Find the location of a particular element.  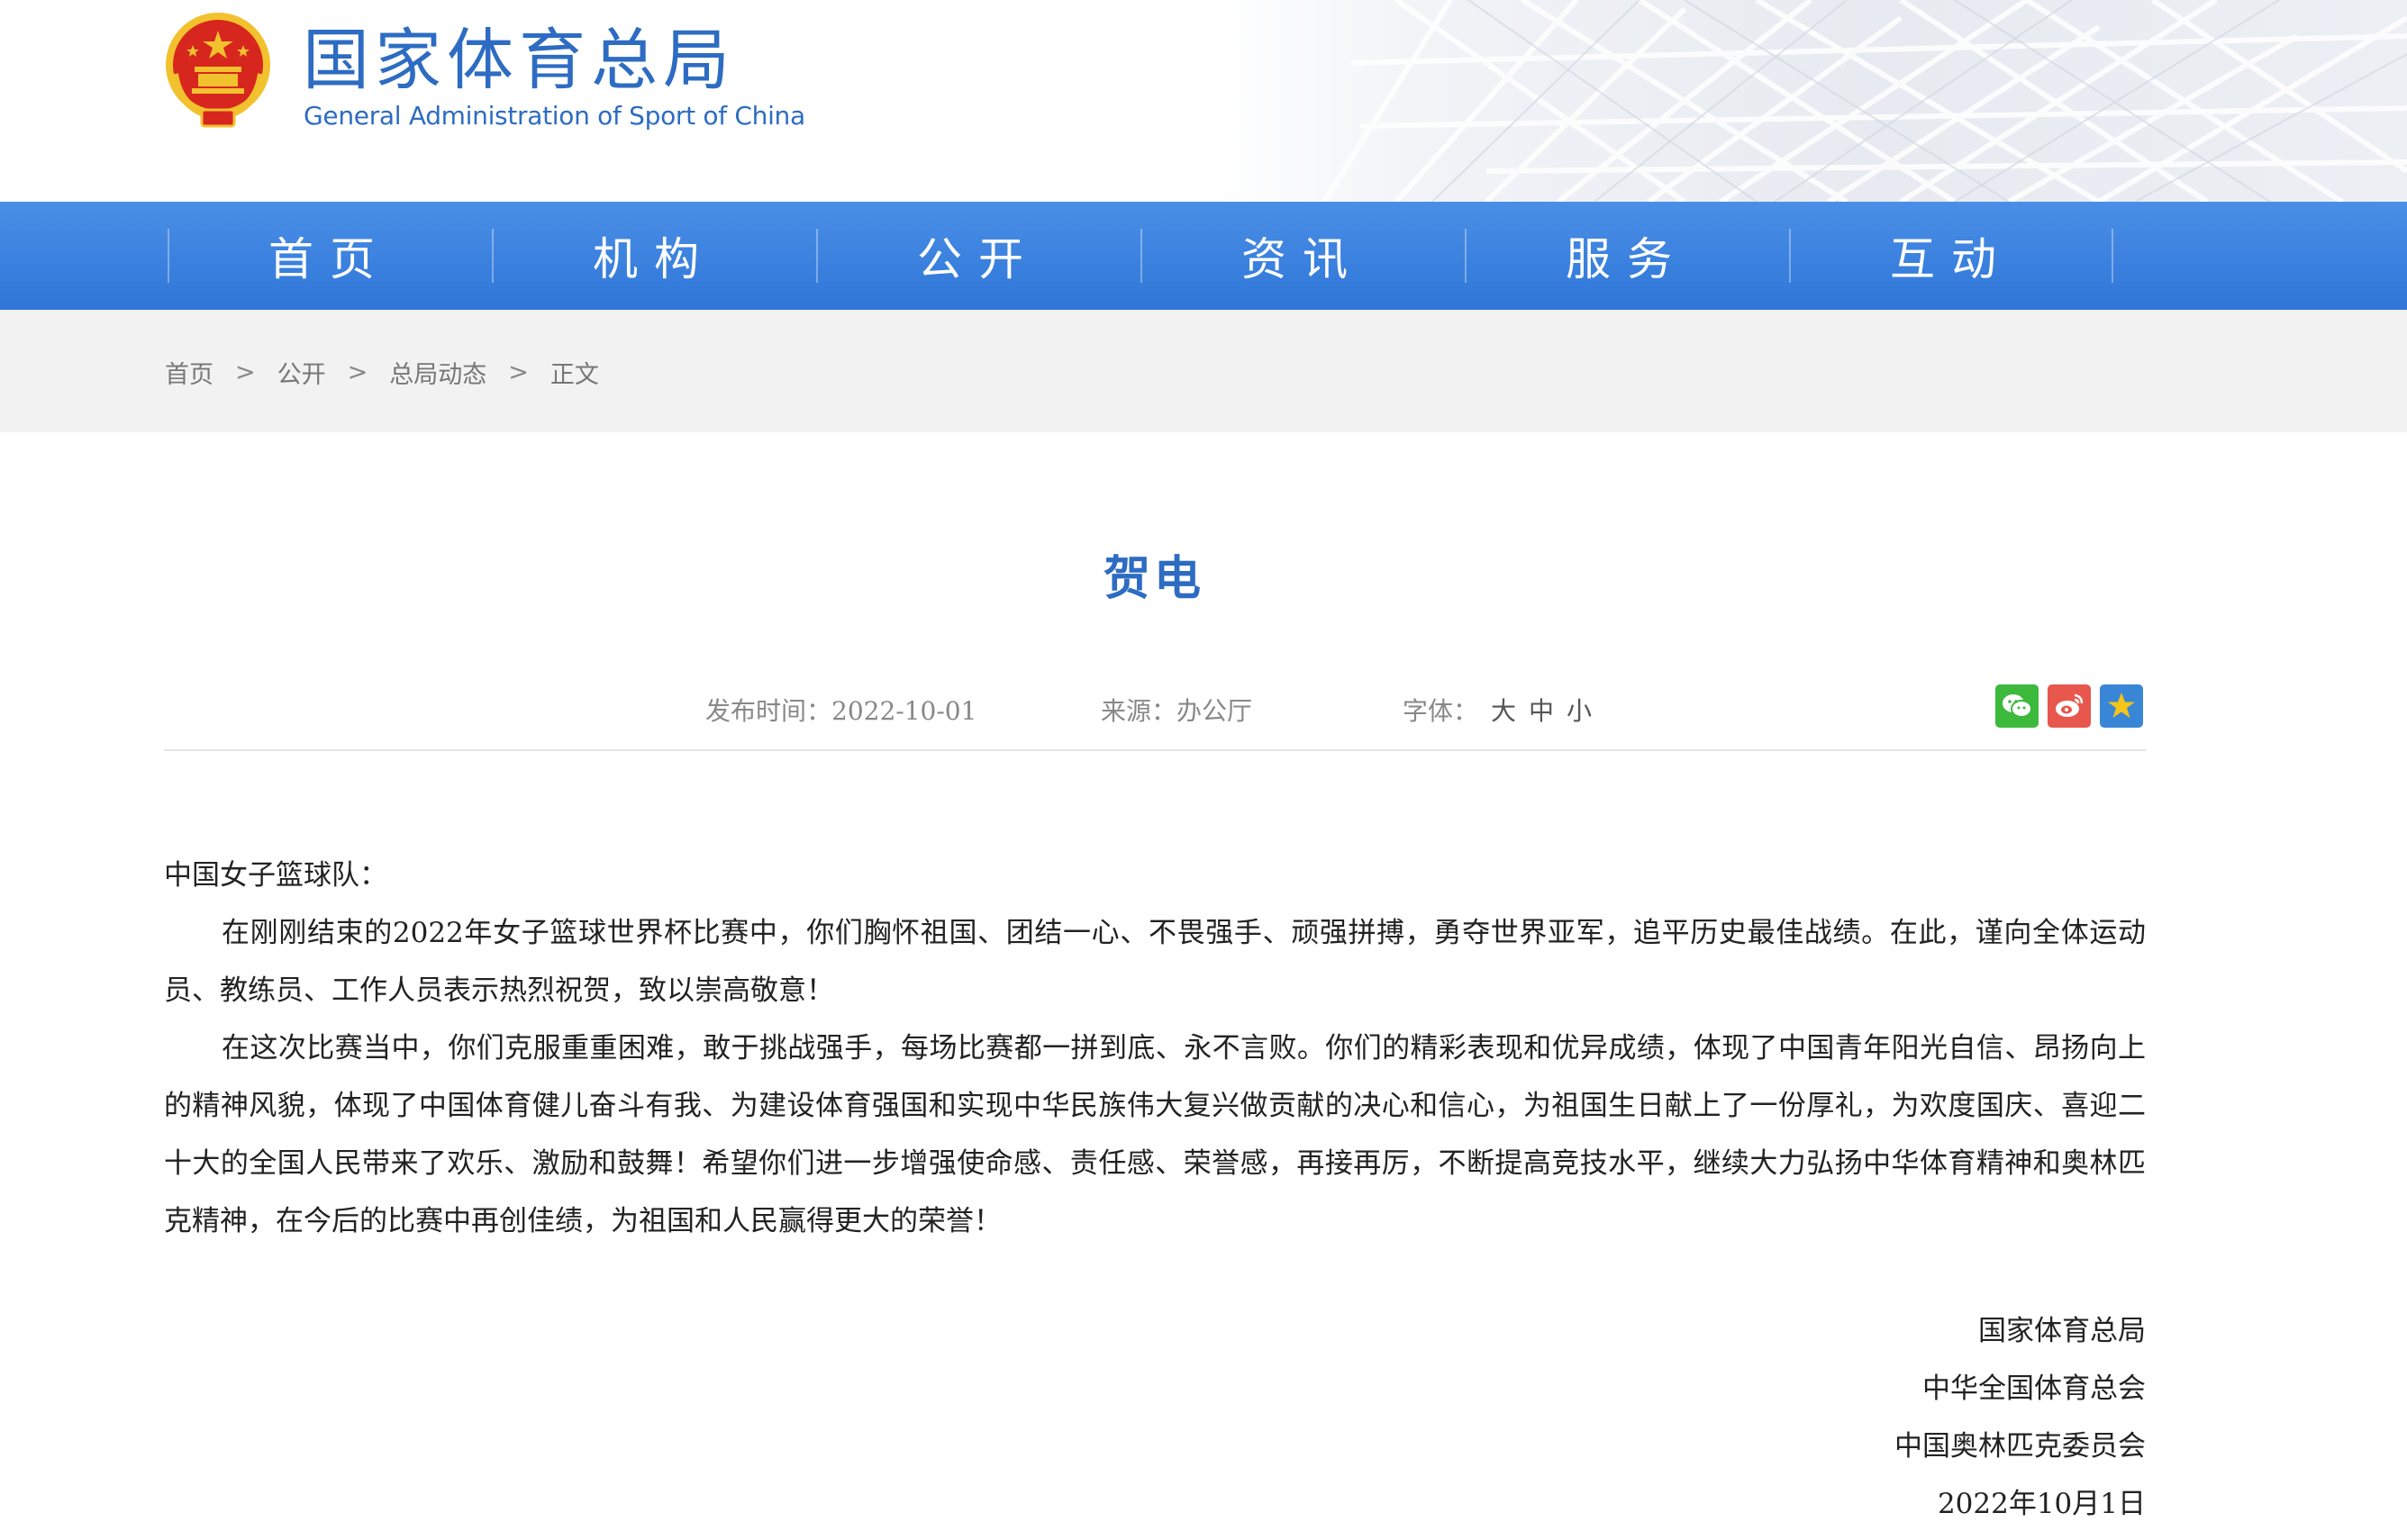

share-buttons is located at coordinates (2069, 706).